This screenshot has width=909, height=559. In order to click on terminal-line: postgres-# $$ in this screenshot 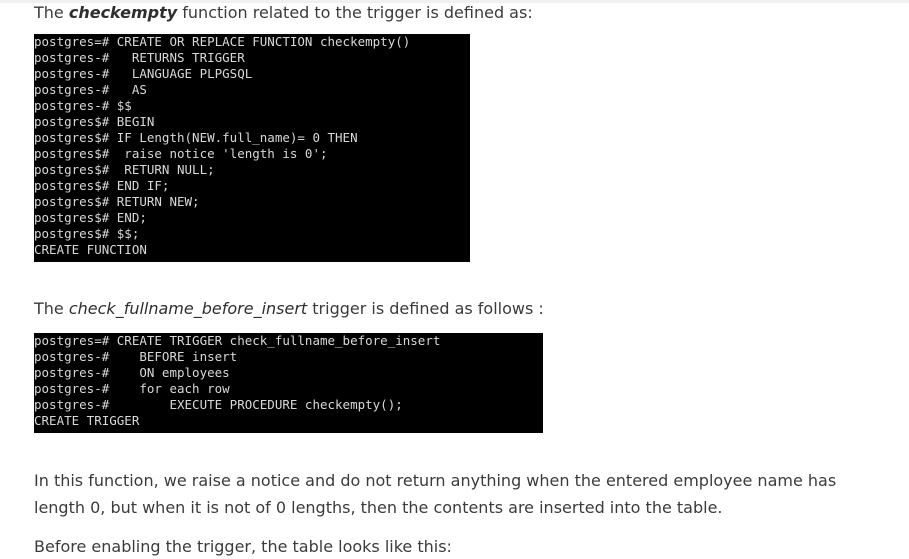, I will do `click(83, 105)`.